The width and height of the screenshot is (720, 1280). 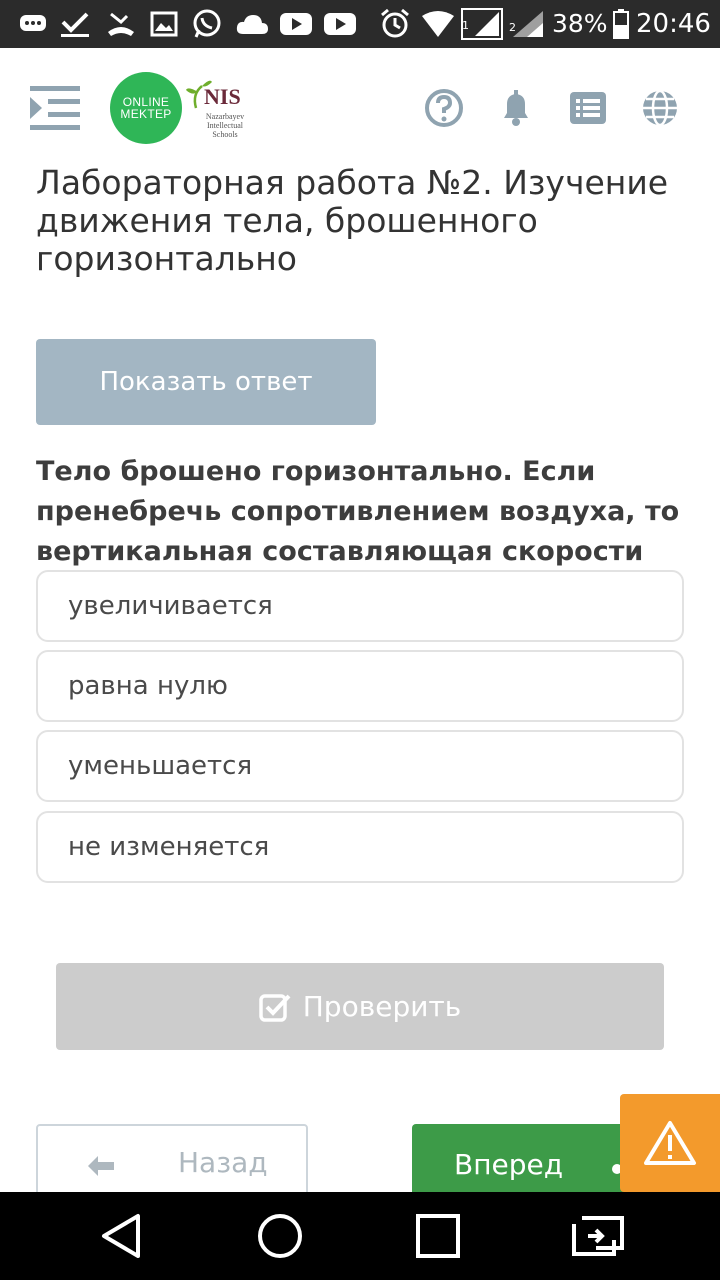 What do you see at coordinates (621, 24) in the screenshot?
I see `battery-icon` at bounding box center [621, 24].